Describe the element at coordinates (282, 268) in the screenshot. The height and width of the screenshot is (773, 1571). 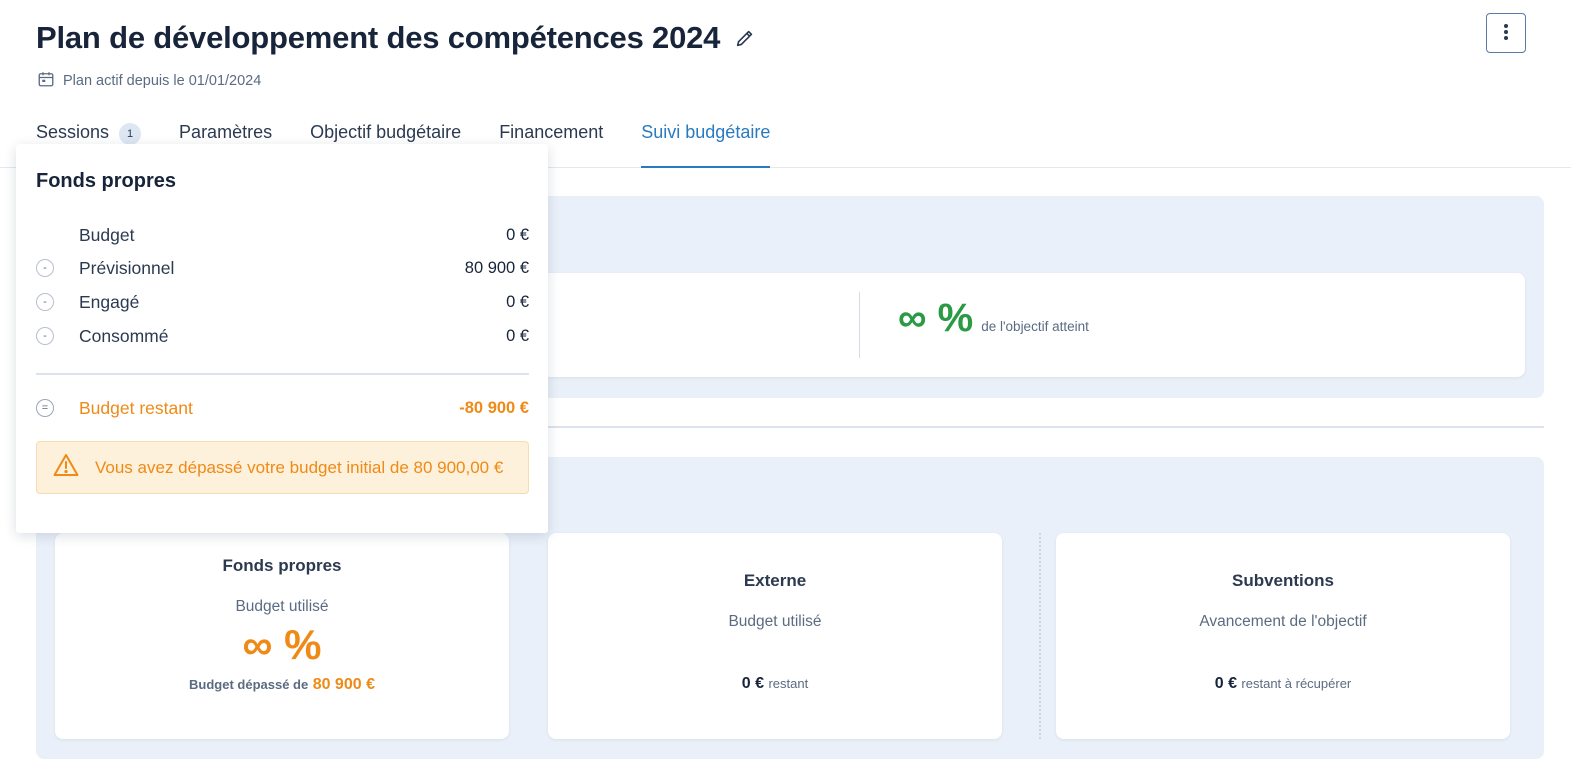
I see `popover-row-previsionnel: - Prévisionnel 80 900 €` at that location.